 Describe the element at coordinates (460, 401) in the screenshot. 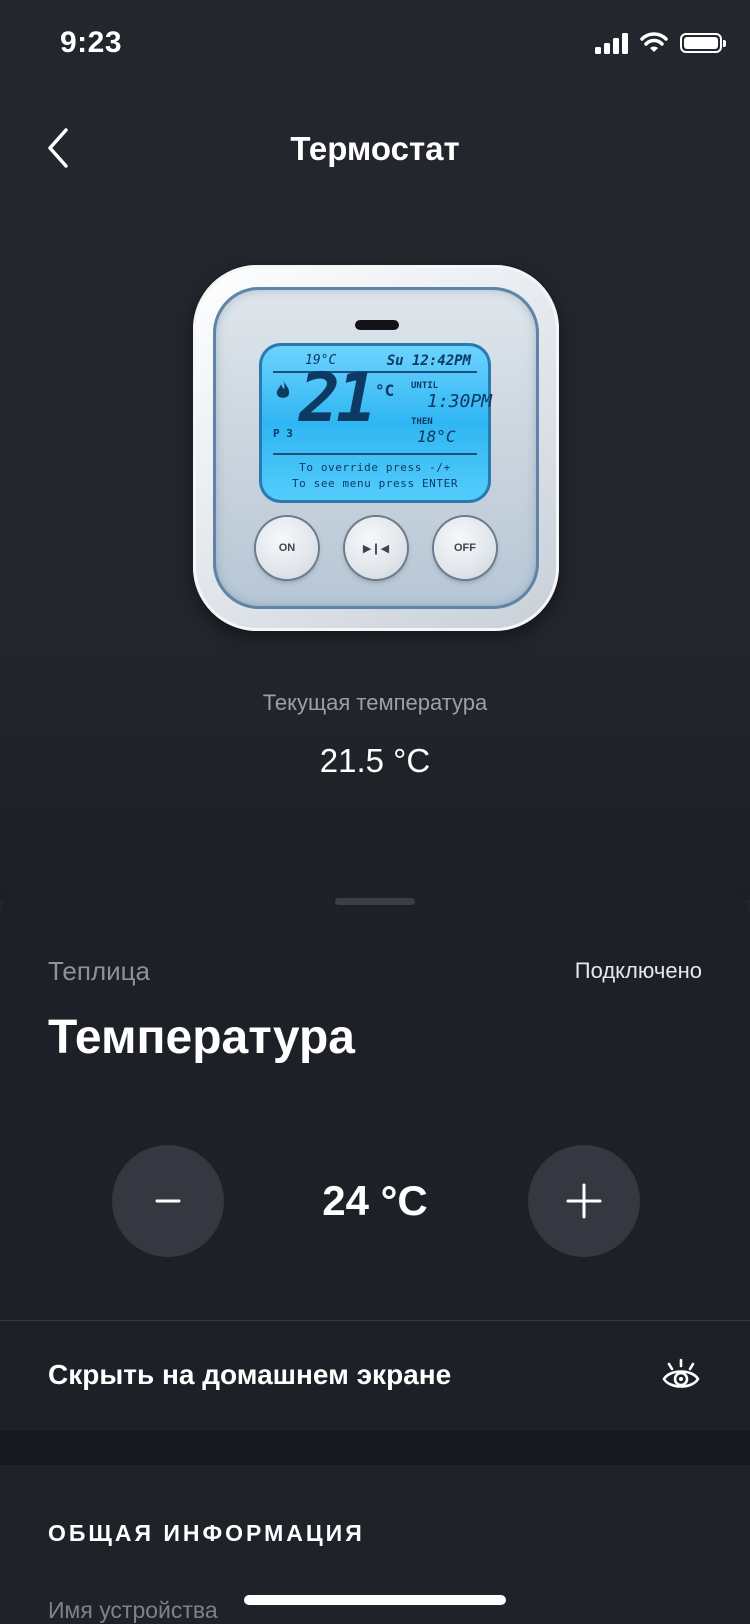

I see `lcd-until-time: 1:30PM` at that location.